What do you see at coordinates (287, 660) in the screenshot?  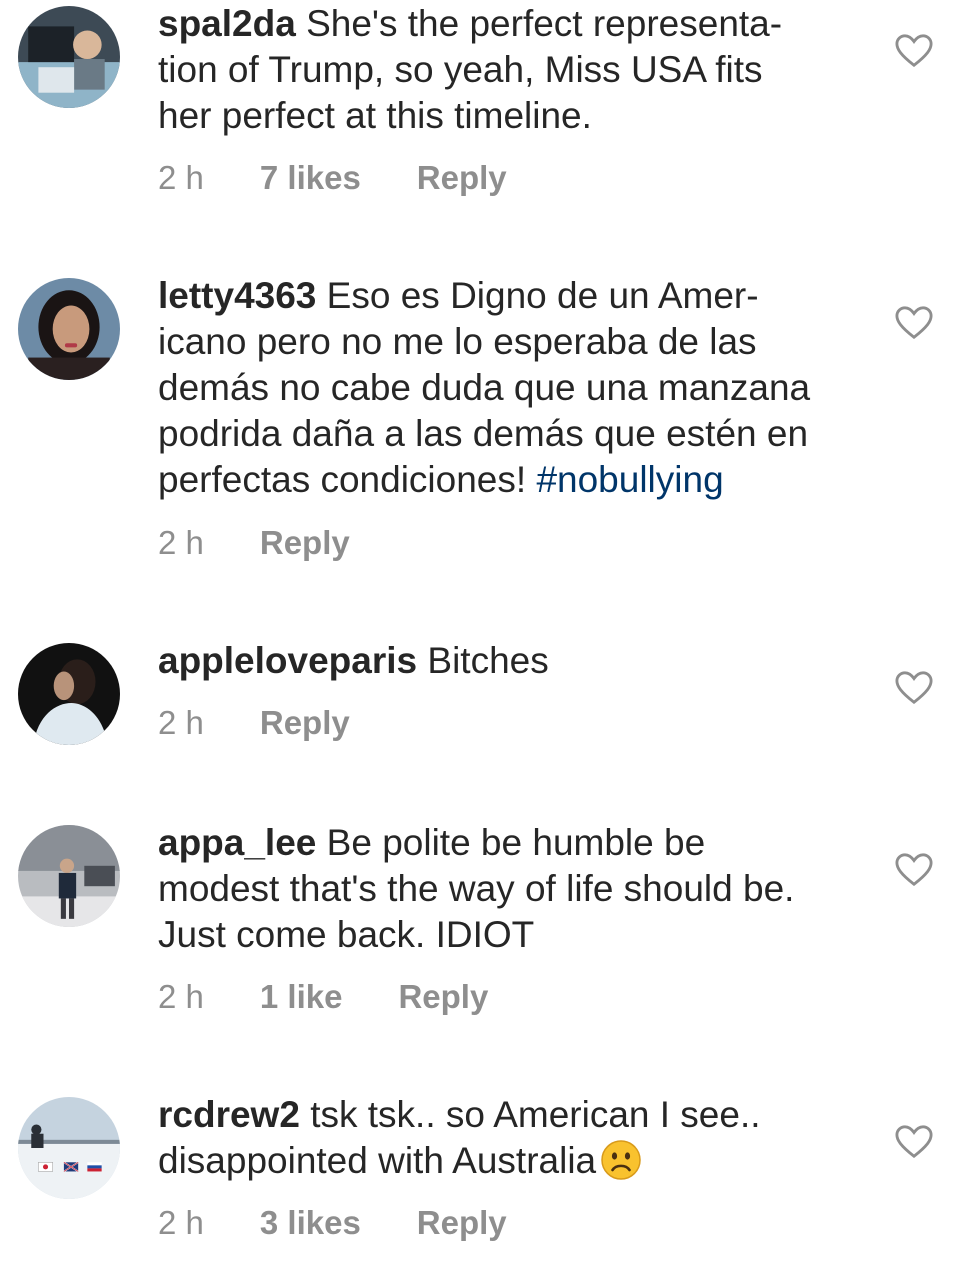 I see `comment-username: appleloveparis` at bounding box center [287, 660].